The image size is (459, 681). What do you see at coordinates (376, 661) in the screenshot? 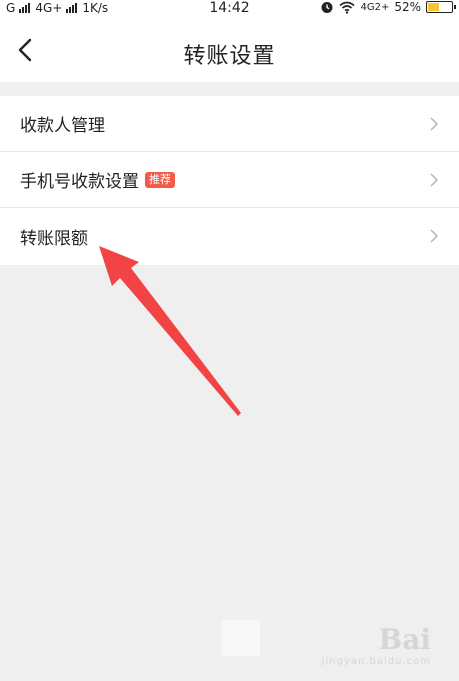
I see `watermark-url: jingyan.baidu.com` at bounding box center [376, 661].